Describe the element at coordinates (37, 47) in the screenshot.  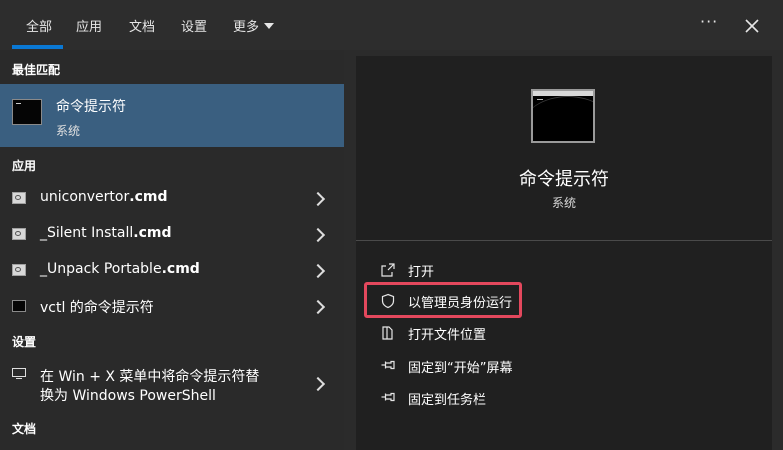
I see `active-tab-indicator` at that location.